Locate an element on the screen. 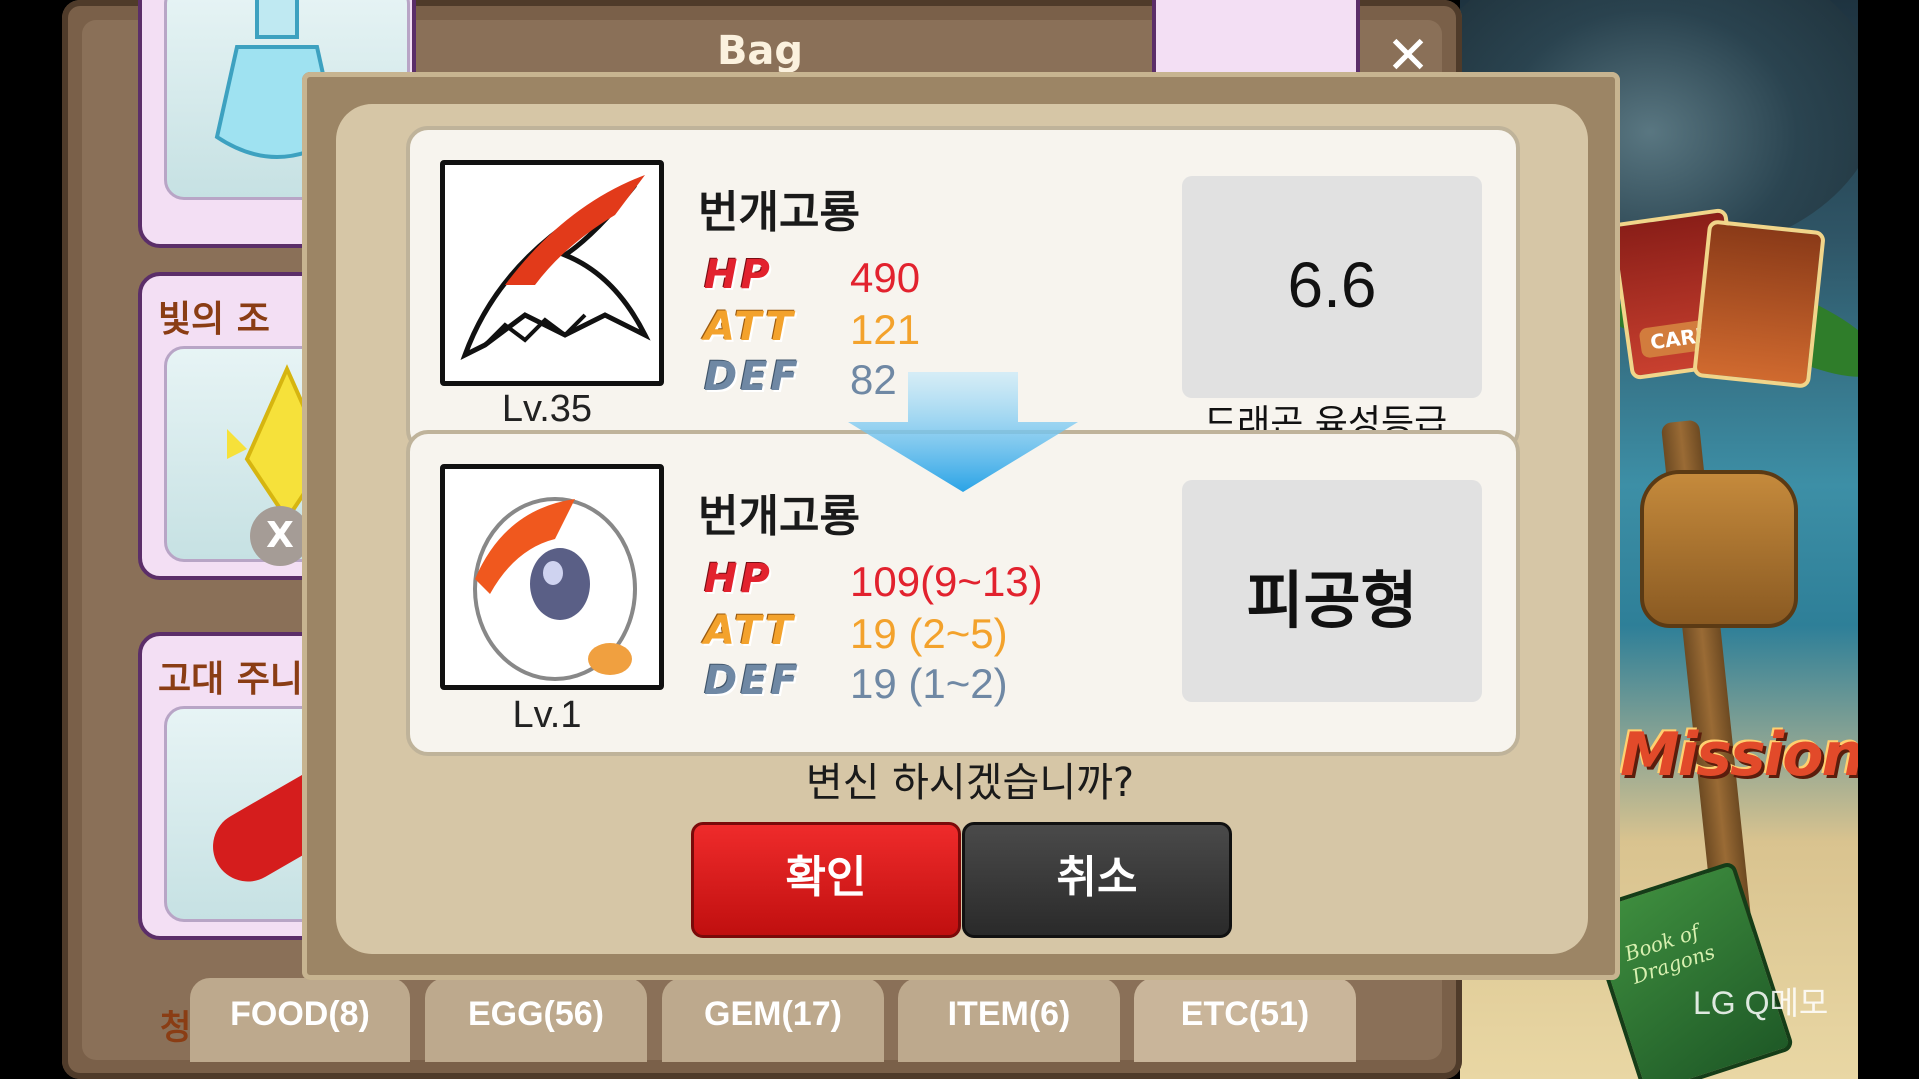  type-box: 피공형 is located at coordinates (1332, 591).